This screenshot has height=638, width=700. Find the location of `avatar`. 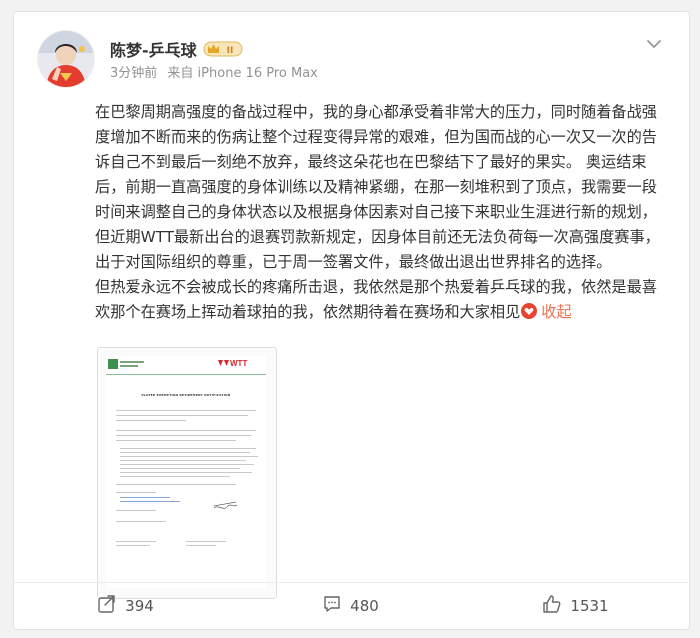

avatar is located at coordinates (66, 59).